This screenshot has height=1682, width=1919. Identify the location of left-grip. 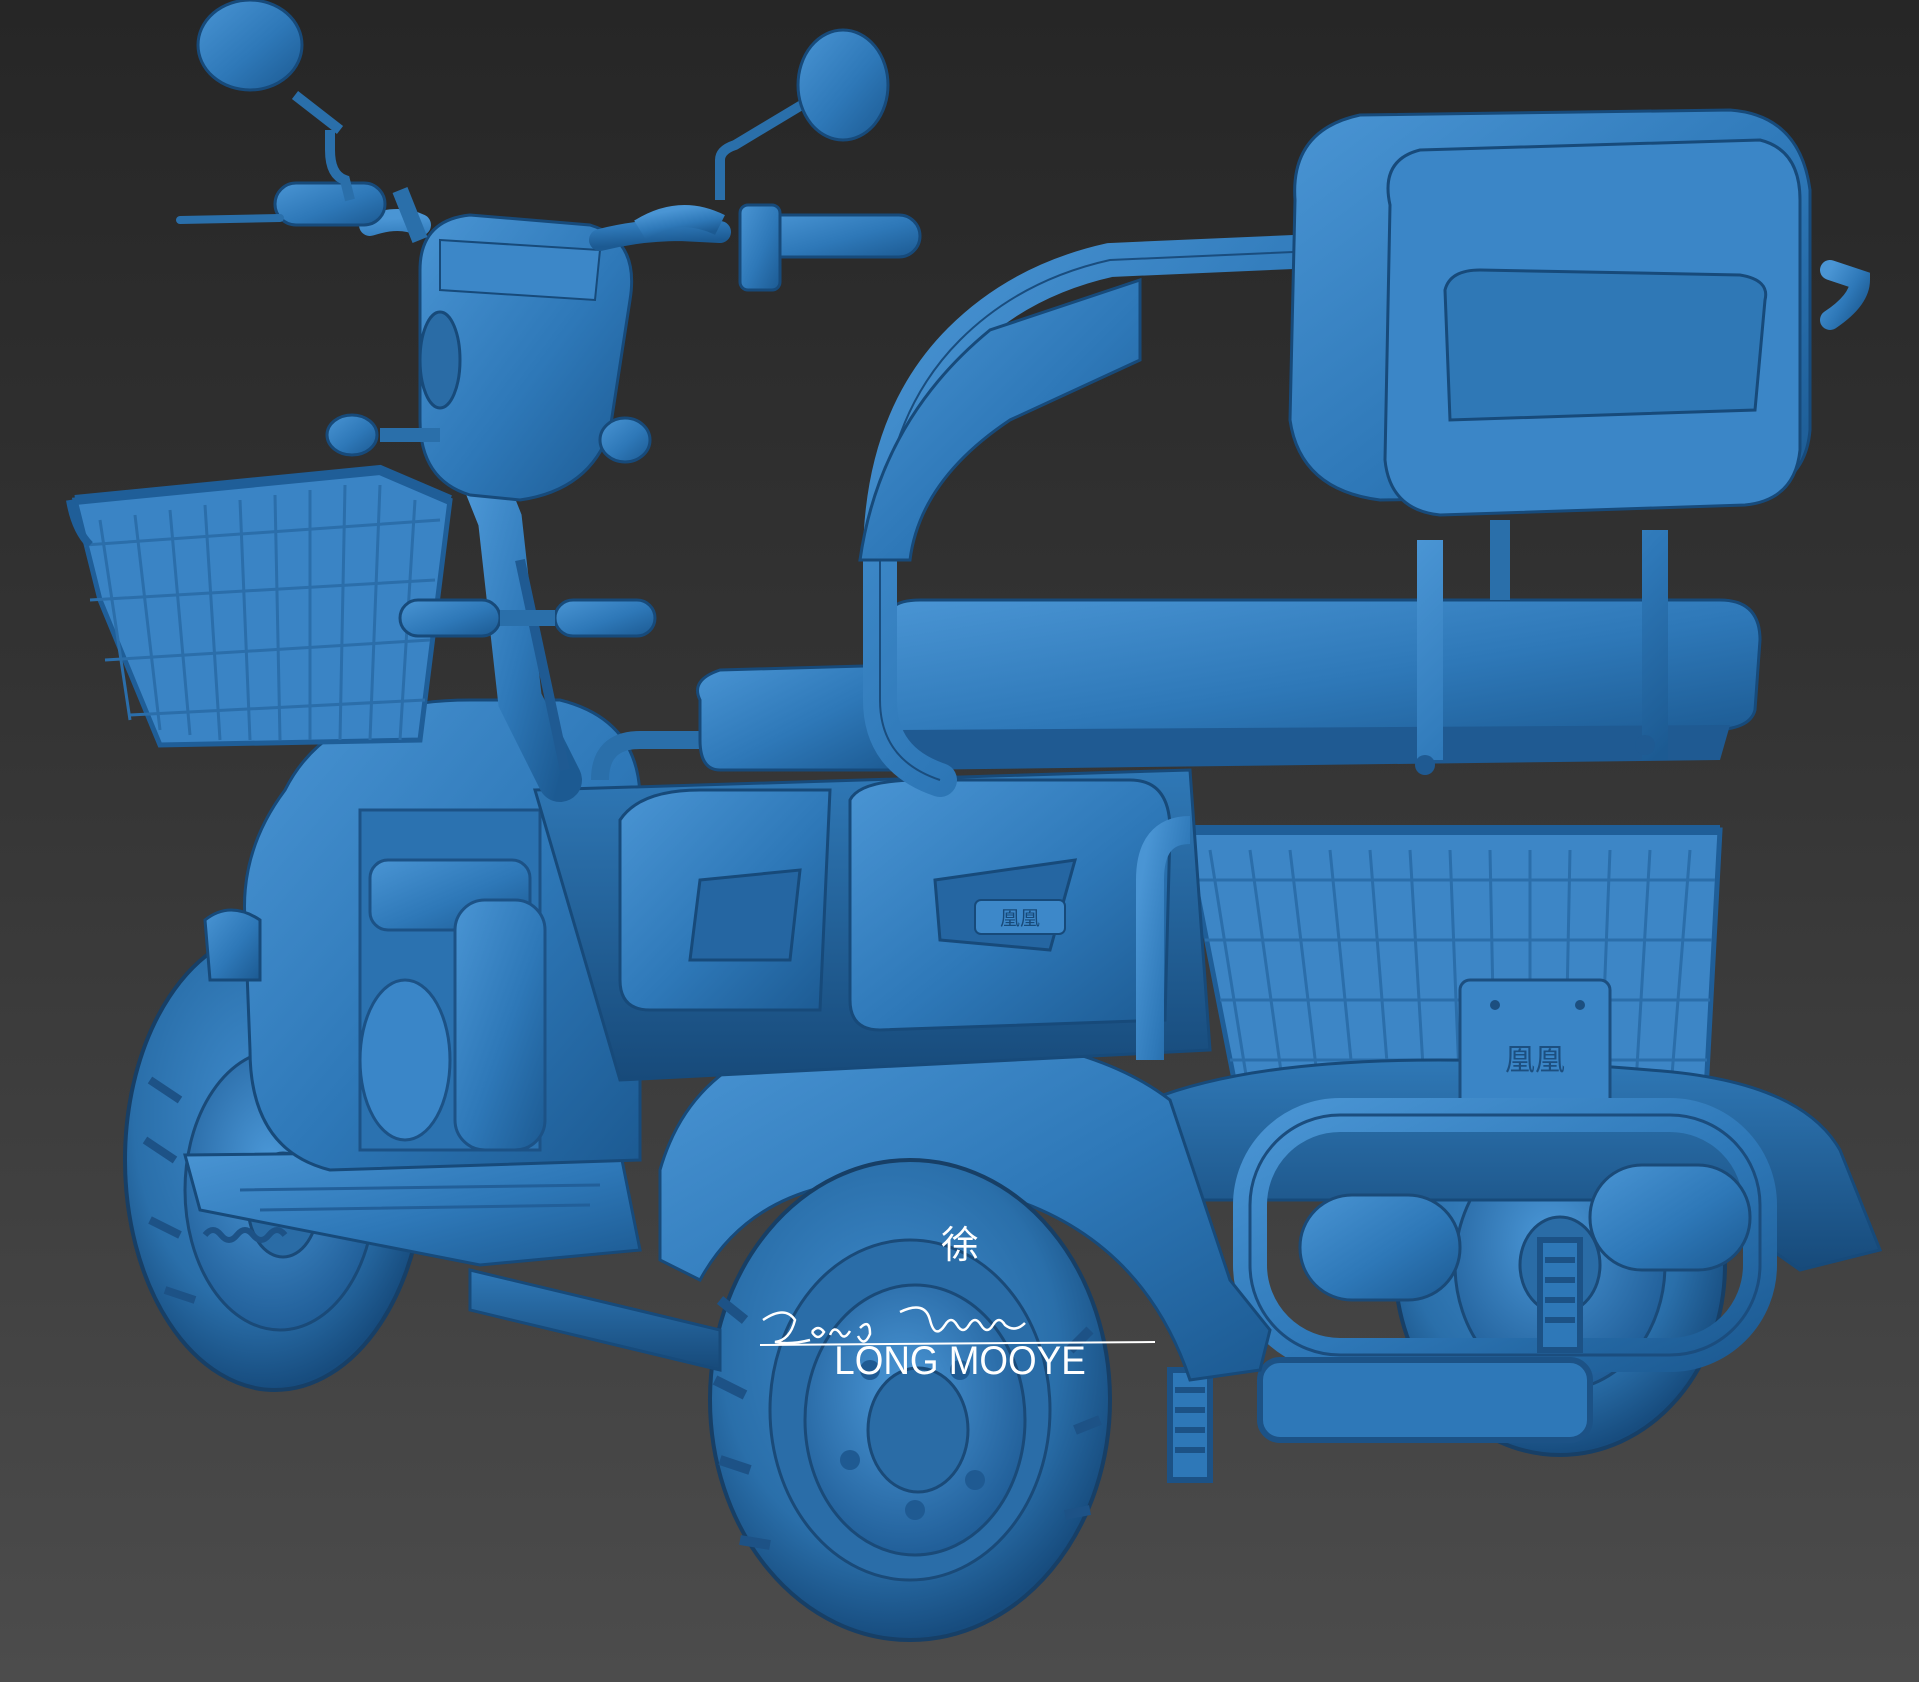
(330, 204).